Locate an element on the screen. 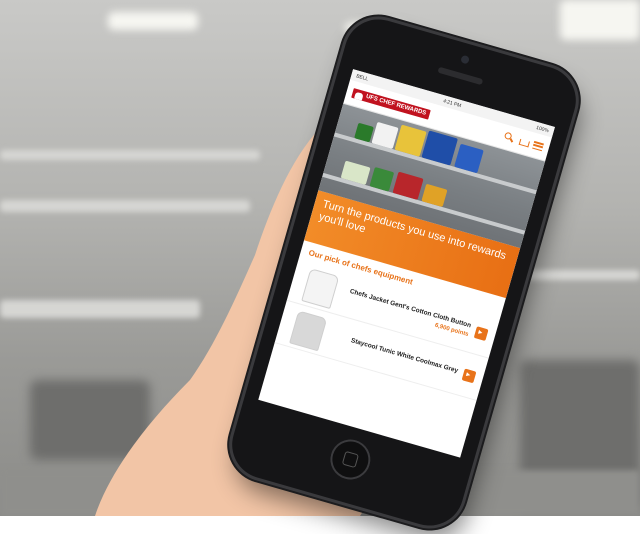  product-points is located at coordinates (391, 357).